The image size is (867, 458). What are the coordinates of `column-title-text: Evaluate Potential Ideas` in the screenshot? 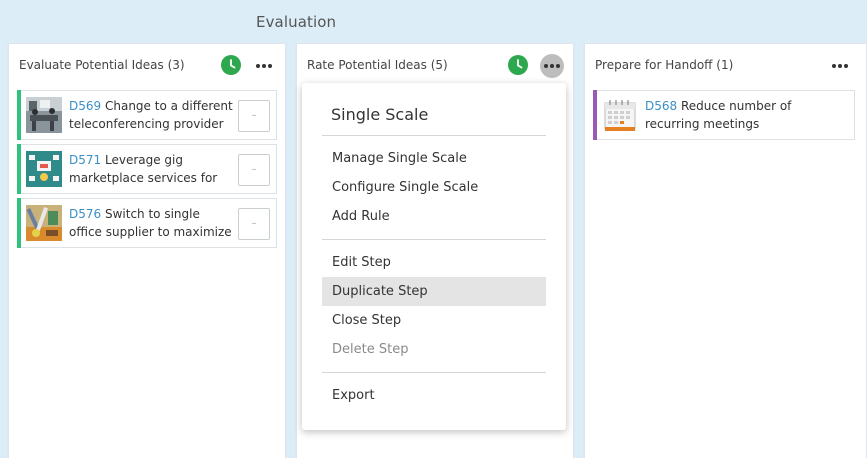 It's located at (91, 65).